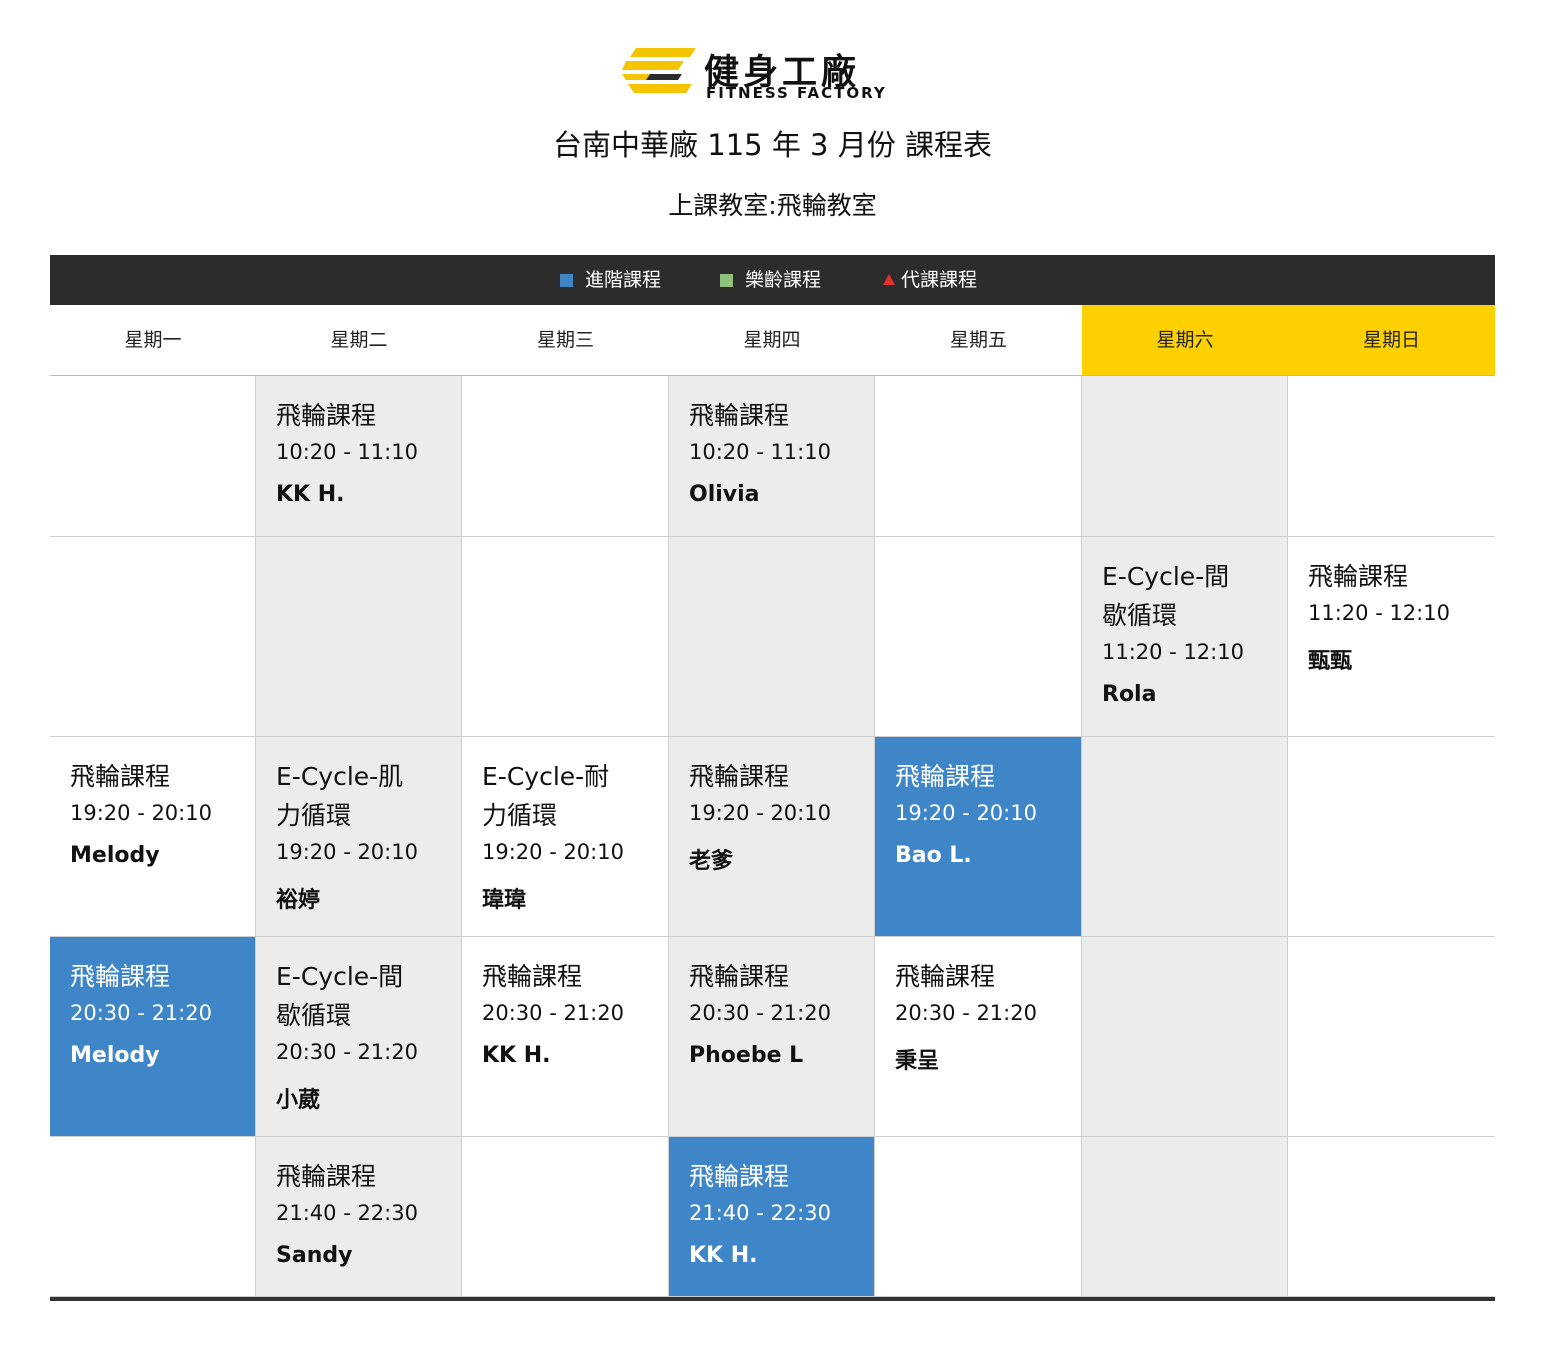 Image resolution: width=1545 pixels, height=1352 pixels. I want to click on day-header-thu: 星期四, so click(772, 340).